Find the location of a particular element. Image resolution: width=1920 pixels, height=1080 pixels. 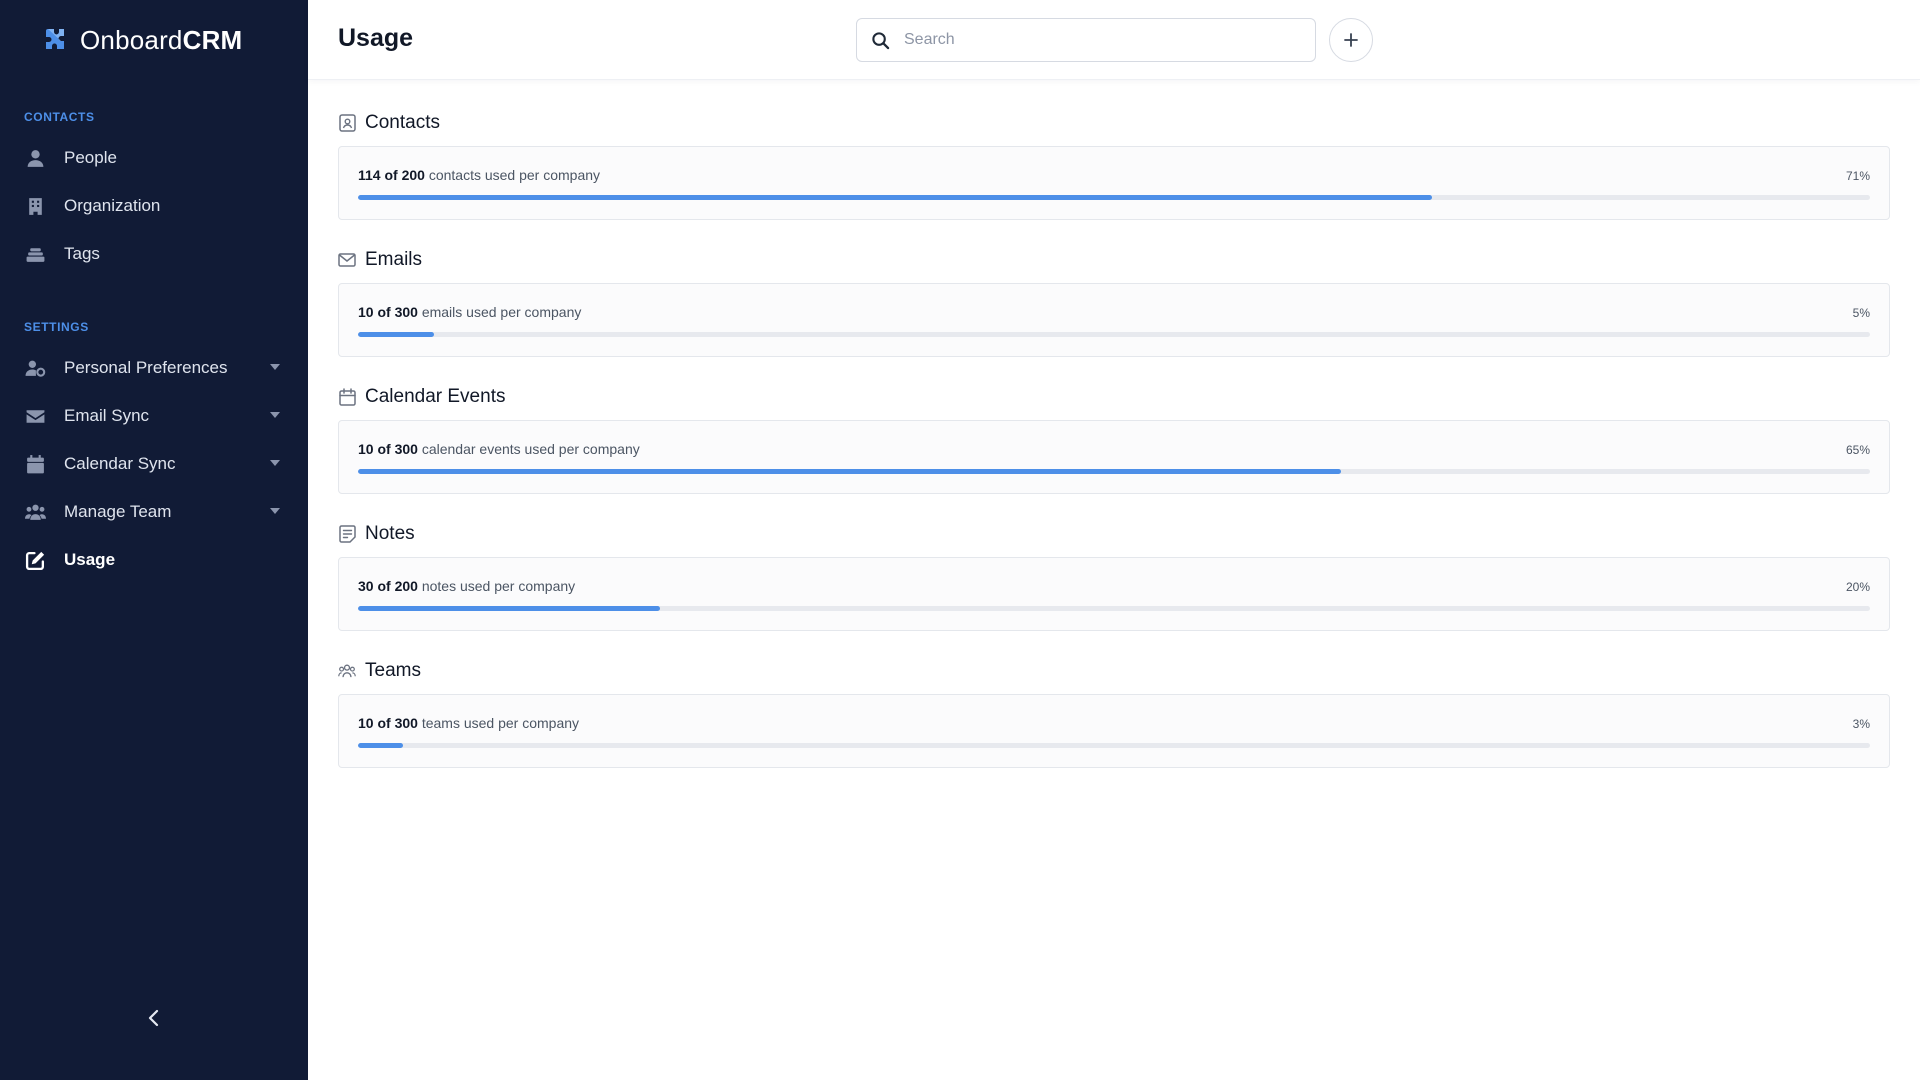

sidebar-item-label: Manage Team is located at coordinates (118, 511).